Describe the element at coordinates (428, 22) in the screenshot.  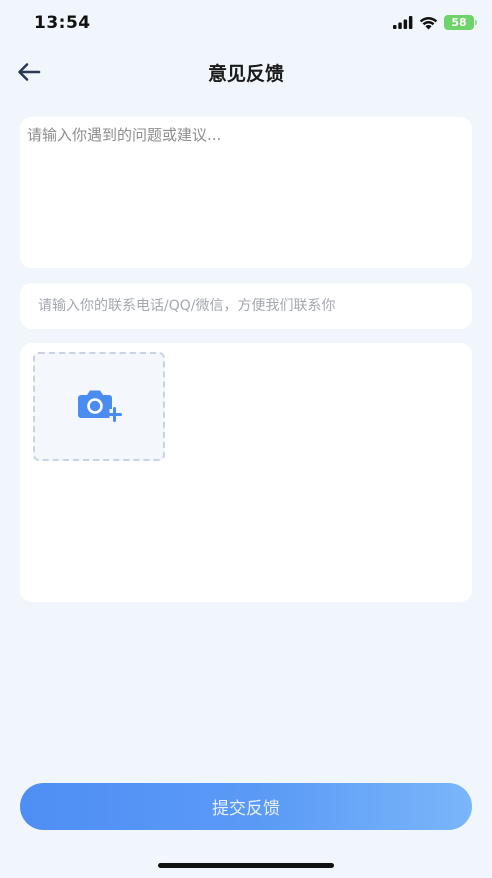
I see `wifi-icon` at that location.